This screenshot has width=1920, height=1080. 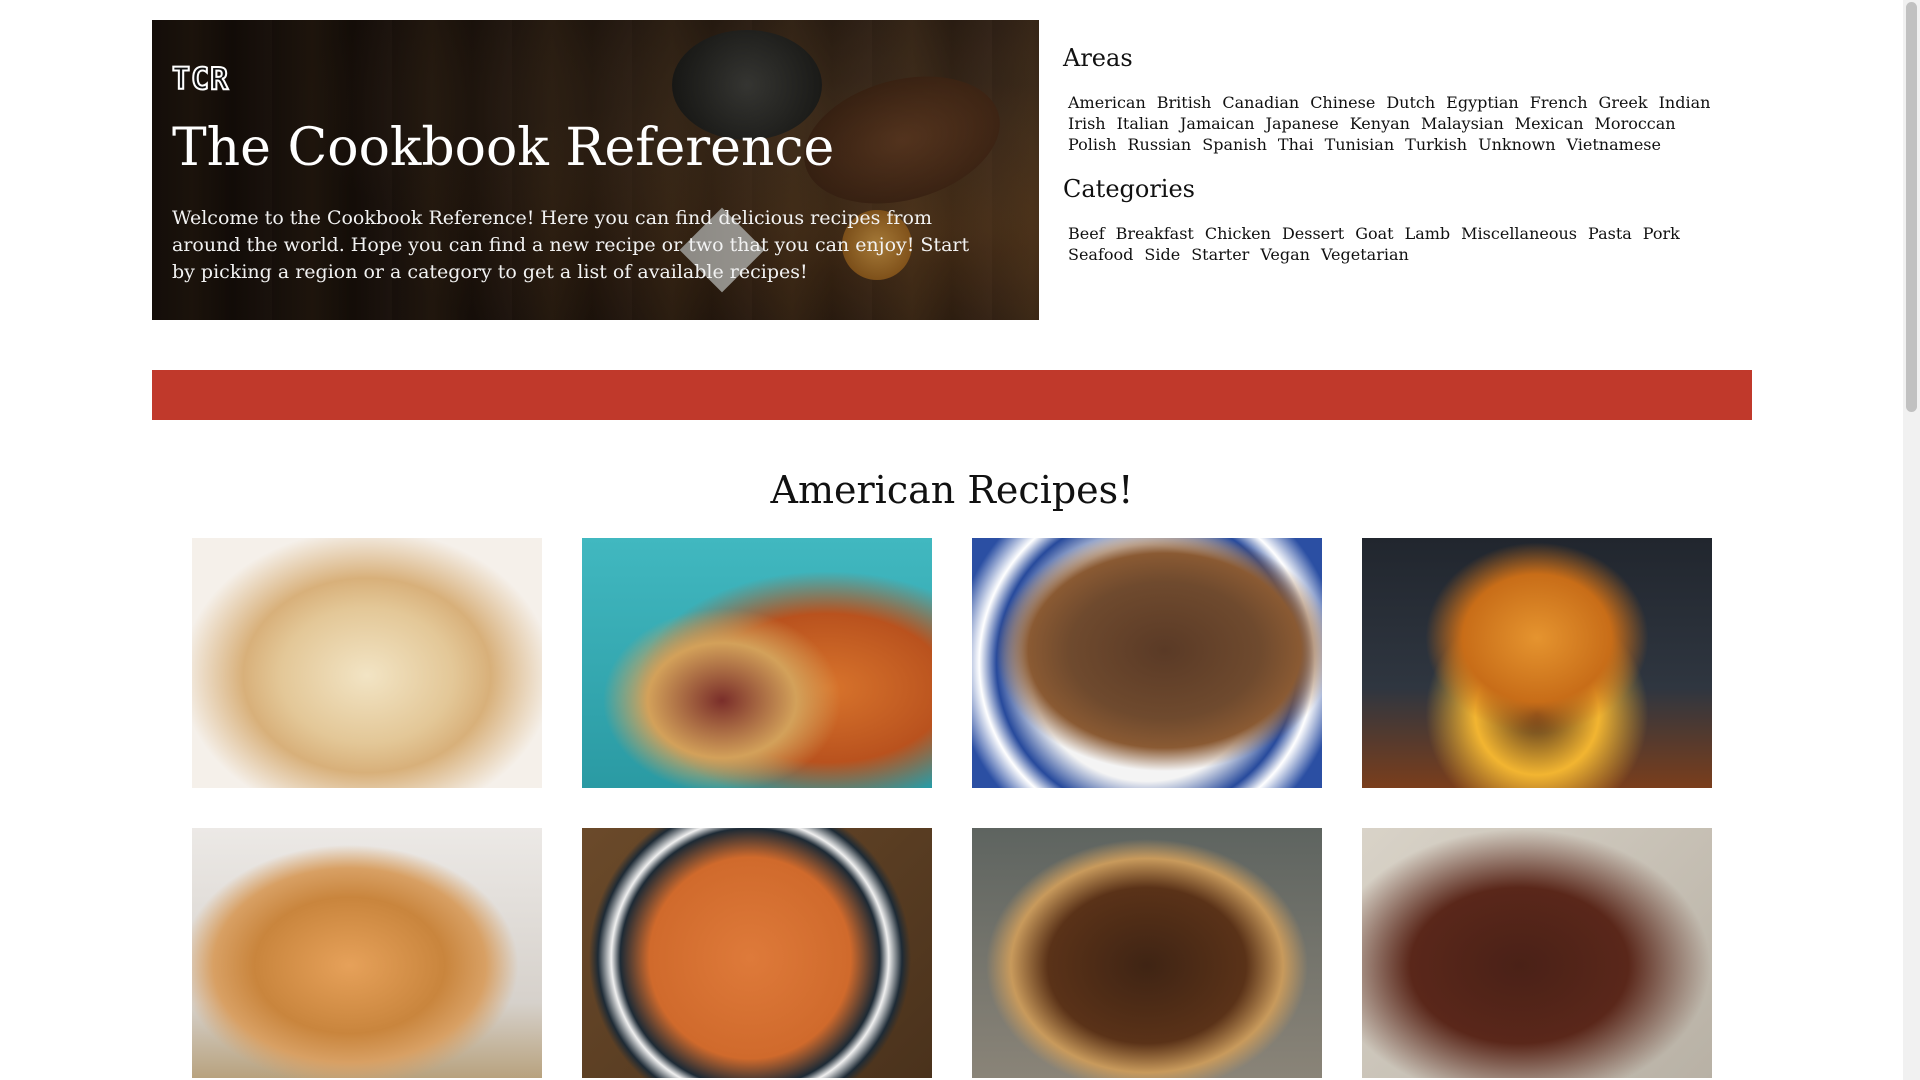 I want to click on area-link-indian: Indian, so click(x=1685, y=102).